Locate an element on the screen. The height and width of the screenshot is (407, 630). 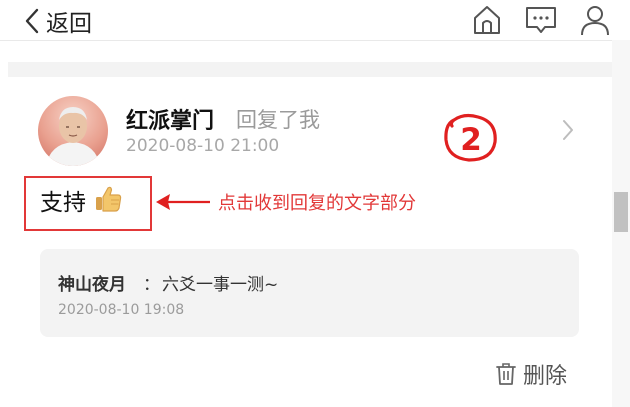
trash-icon is located at coordinates (506, 374).